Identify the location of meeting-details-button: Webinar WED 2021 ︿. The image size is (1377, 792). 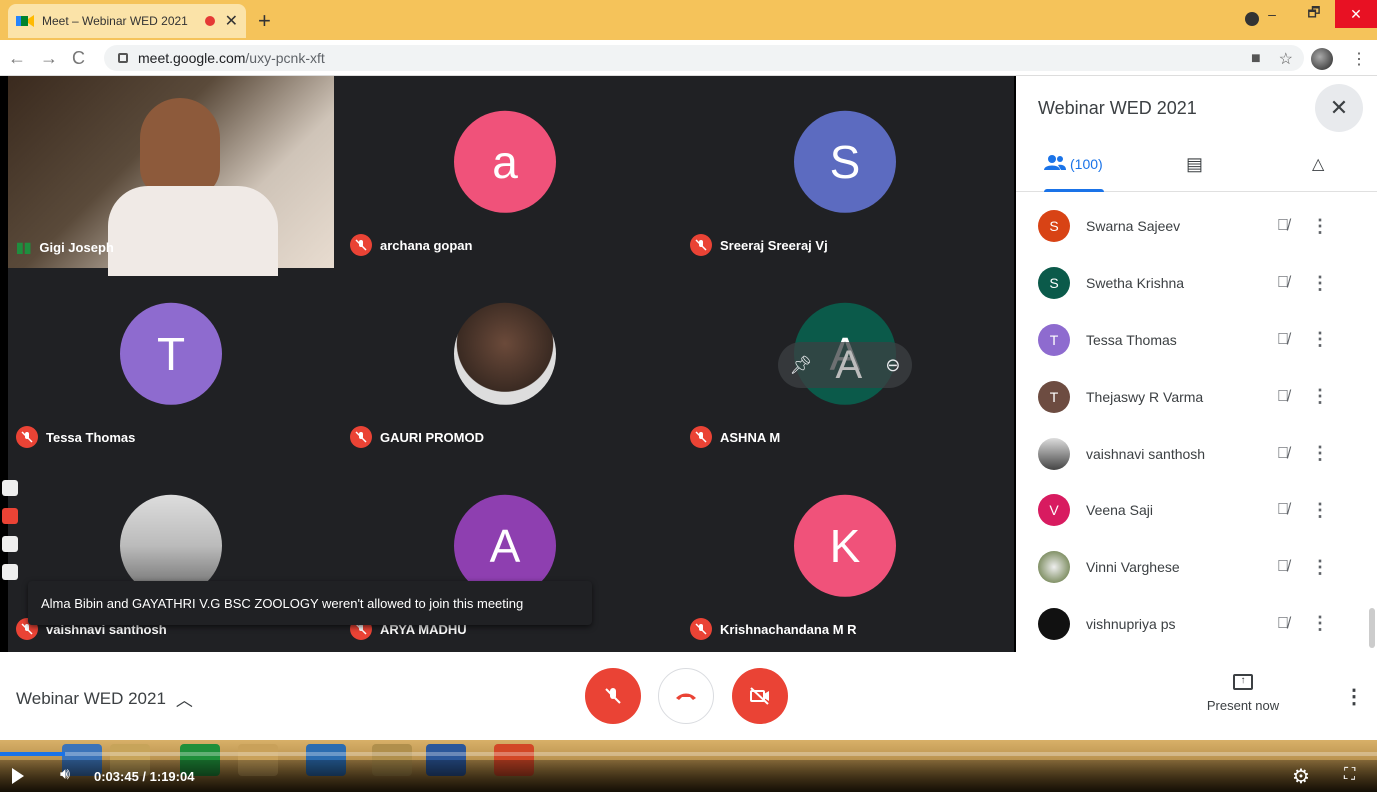
(104, 698).